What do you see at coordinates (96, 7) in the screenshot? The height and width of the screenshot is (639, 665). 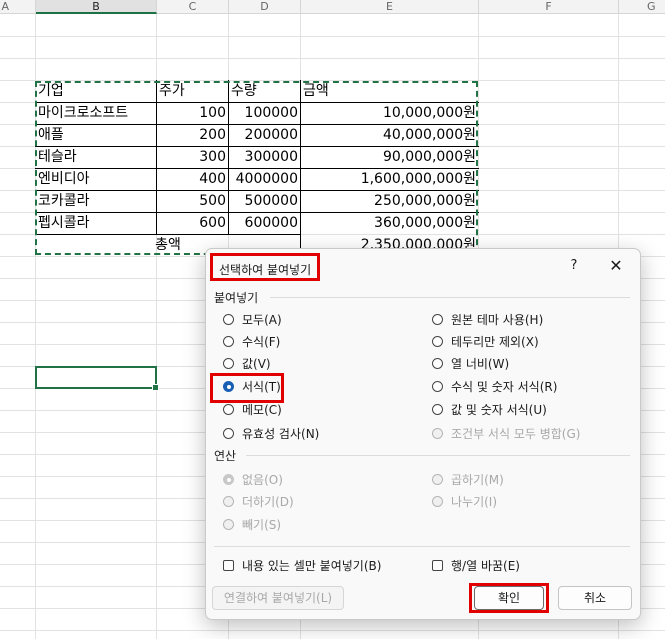 I see `column-header-b: B` at bounding box center [96, 7].